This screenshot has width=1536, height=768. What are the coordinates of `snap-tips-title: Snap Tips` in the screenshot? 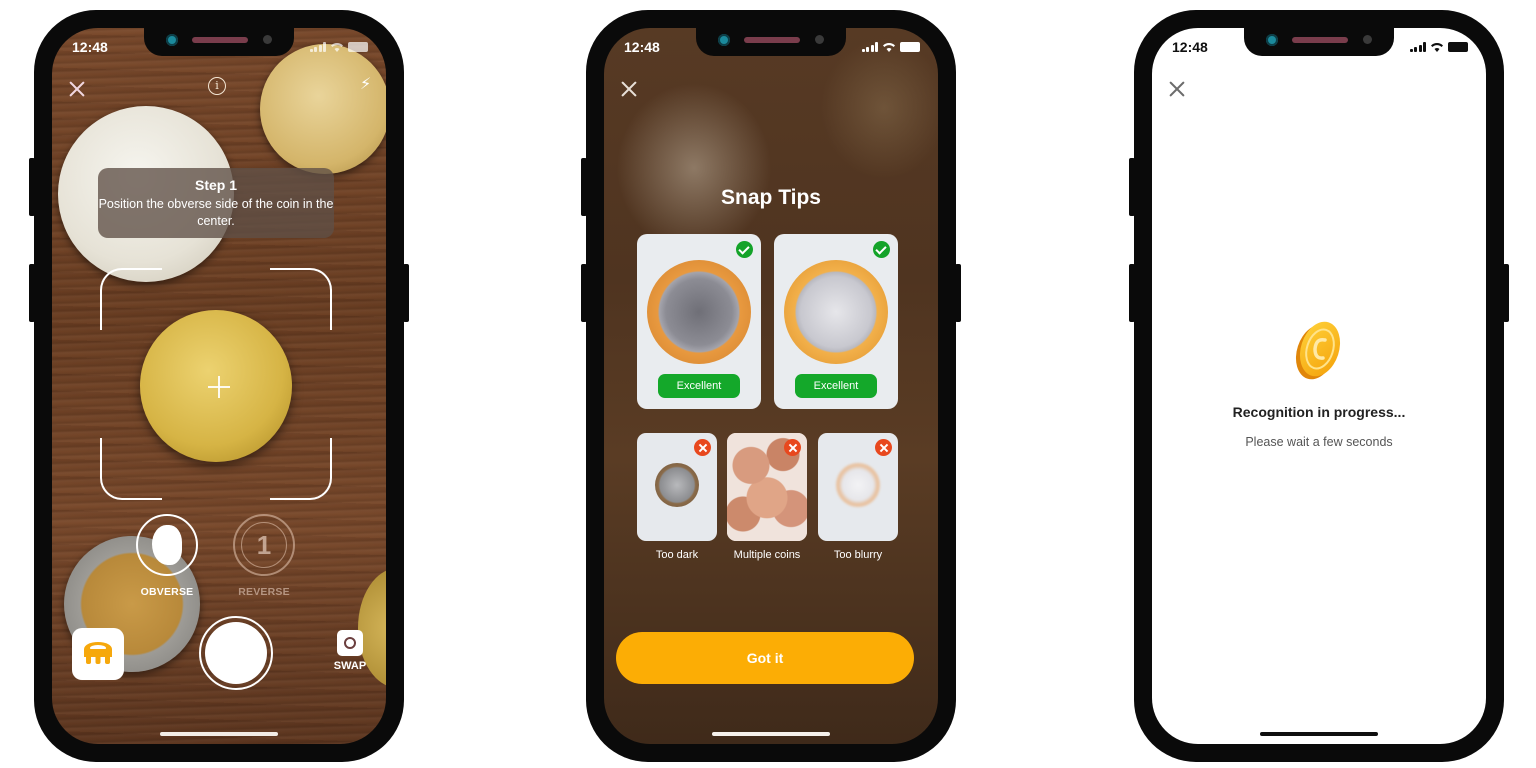 It's located at (771, 197).